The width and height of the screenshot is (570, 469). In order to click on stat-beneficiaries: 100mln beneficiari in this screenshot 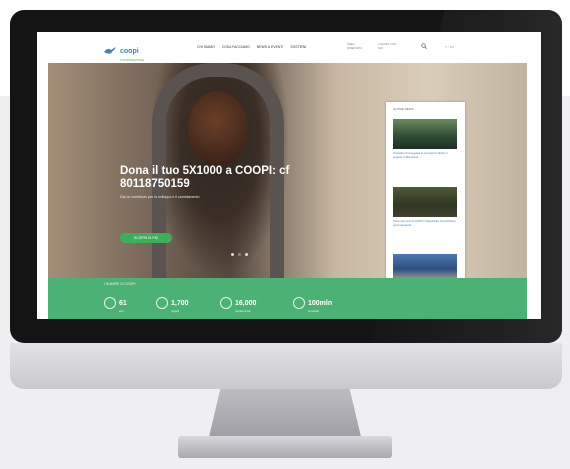, I will do `click(312, 302)`.